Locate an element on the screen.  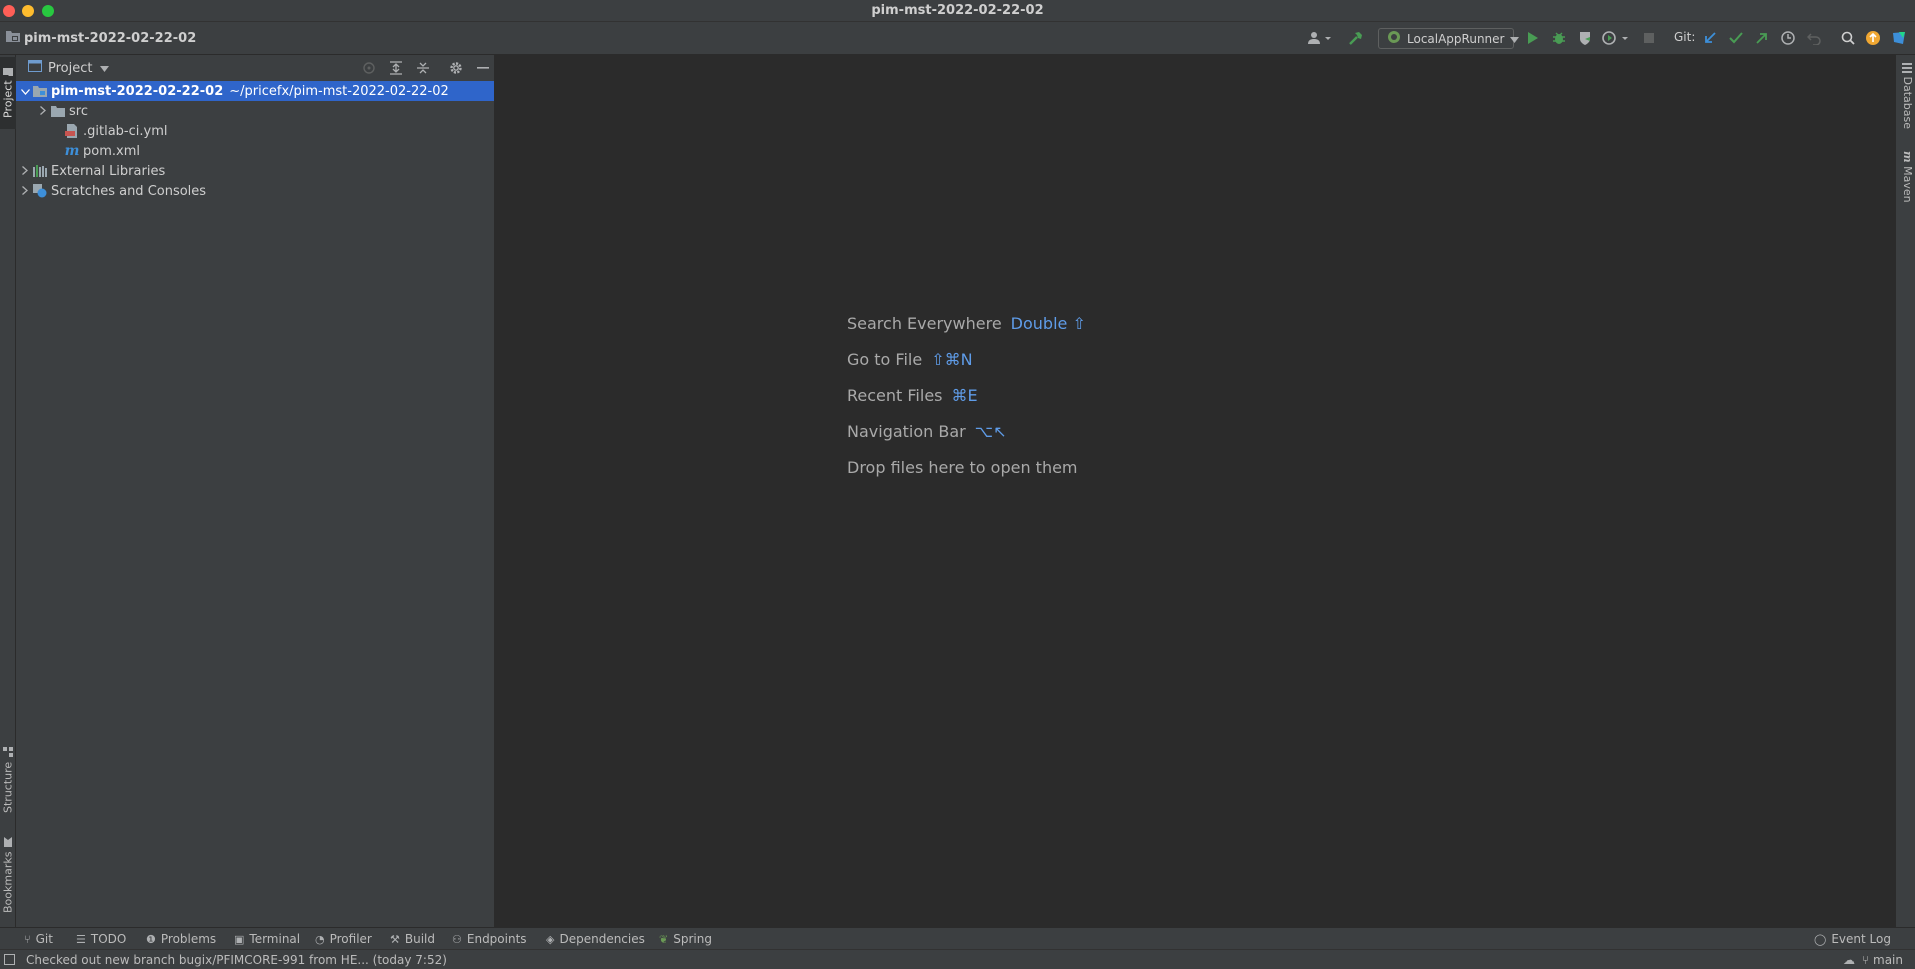
profiler-run-icon is located at coordinates (1616, 38).